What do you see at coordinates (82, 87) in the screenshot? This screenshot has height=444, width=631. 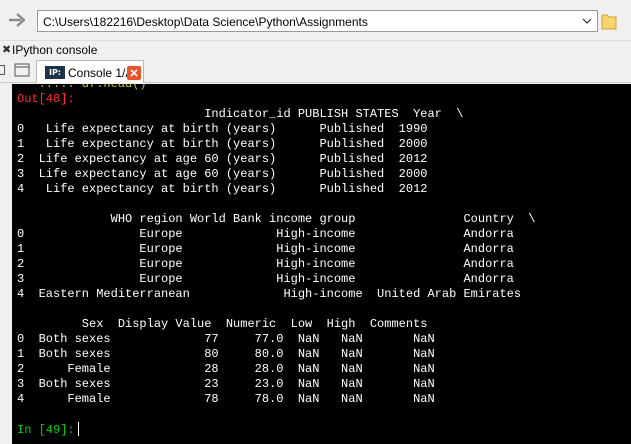 I see `console-previous-input: ....: df.head()` at bounding box center [82, 87].